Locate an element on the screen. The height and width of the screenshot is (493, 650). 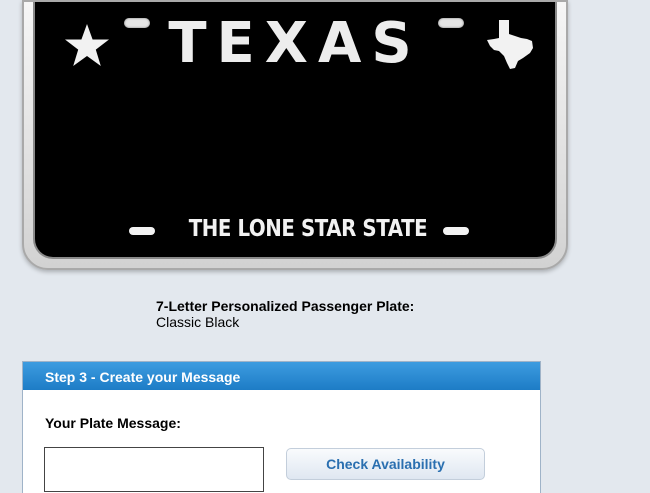
texas-shape-icon is located at coordinates (510, 44).